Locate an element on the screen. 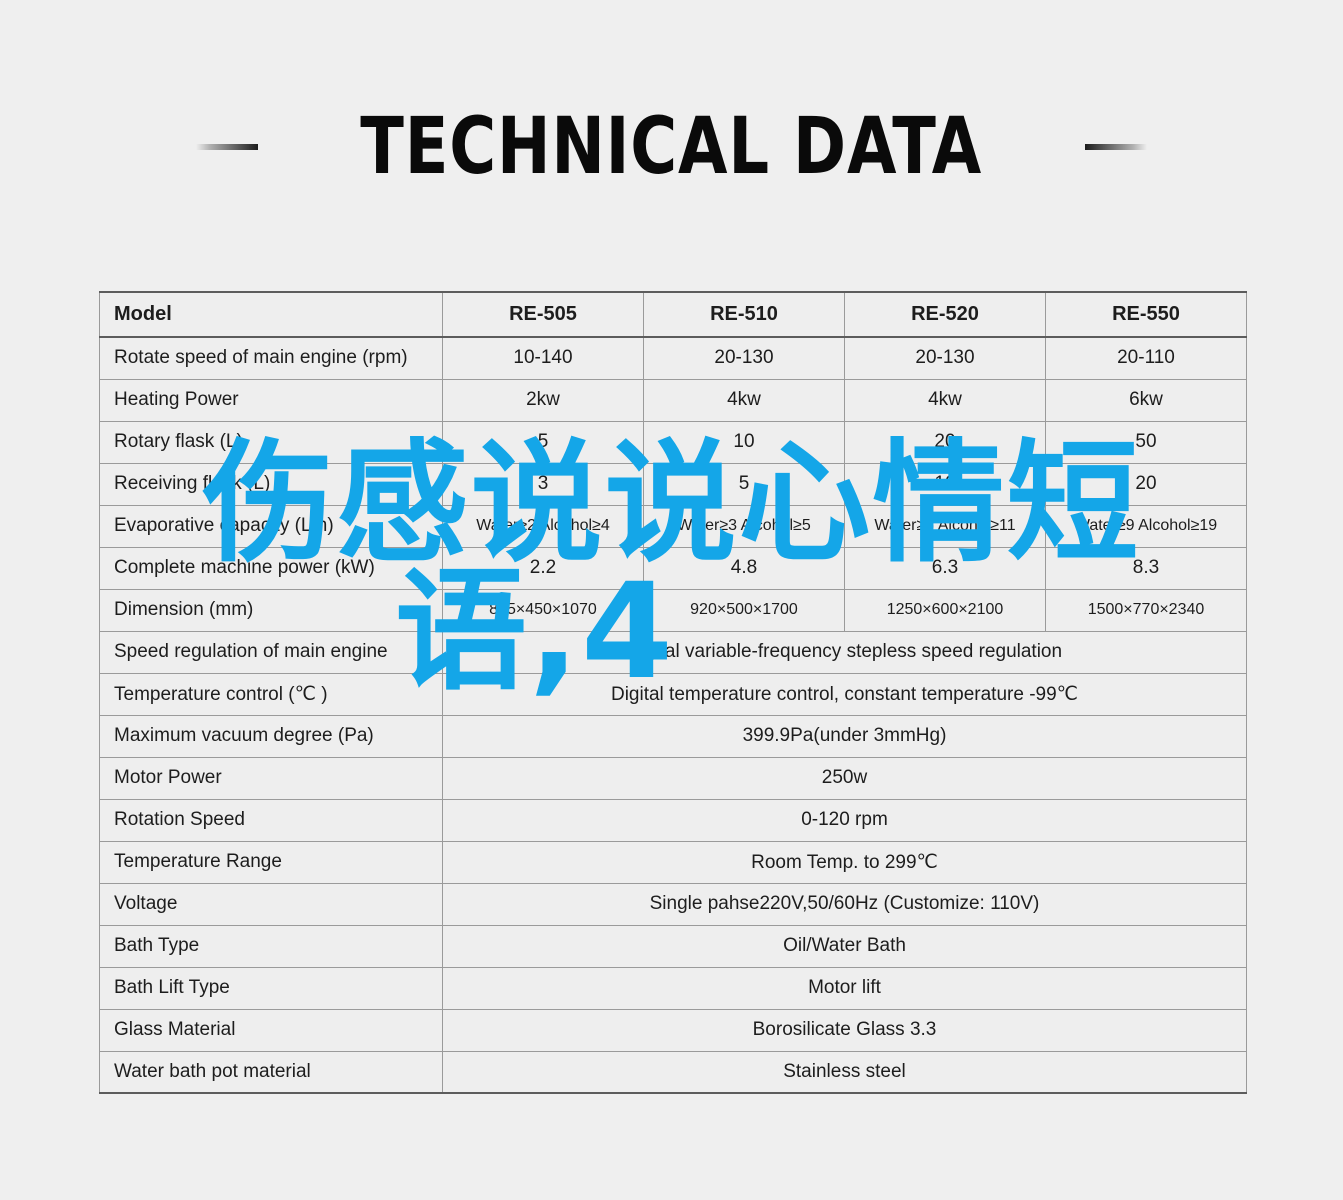 The height and width of the screenshot is (1200, 1343). row-value: 865×450×1070 is located at coordinates (543, 610).